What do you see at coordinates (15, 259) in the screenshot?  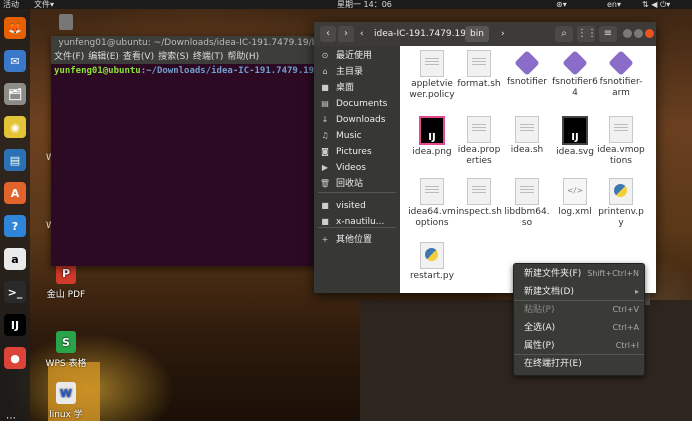 I see `amazon-icon: a` at bounding box center [15, 259].